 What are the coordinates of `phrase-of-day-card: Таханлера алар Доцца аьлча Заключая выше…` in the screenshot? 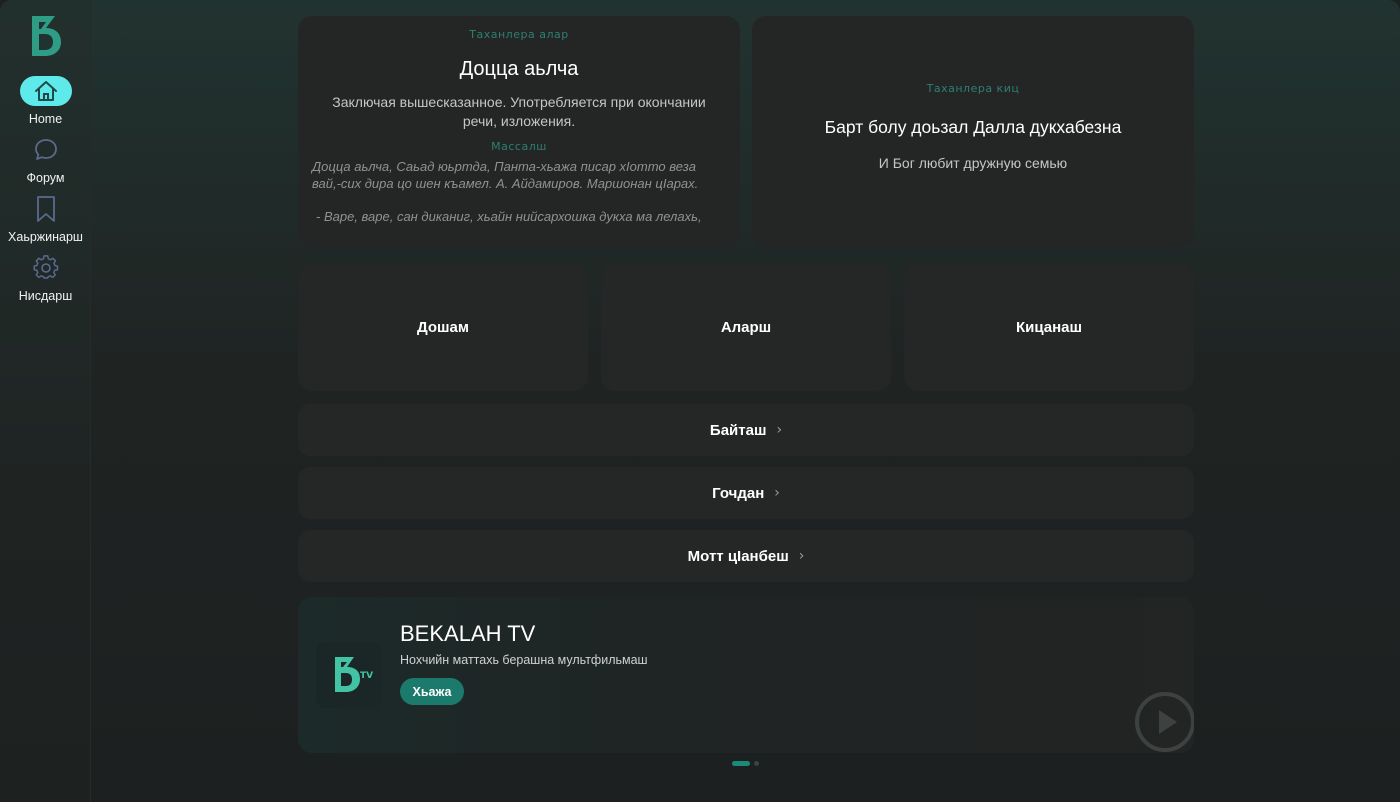 It's located at (519, 131).